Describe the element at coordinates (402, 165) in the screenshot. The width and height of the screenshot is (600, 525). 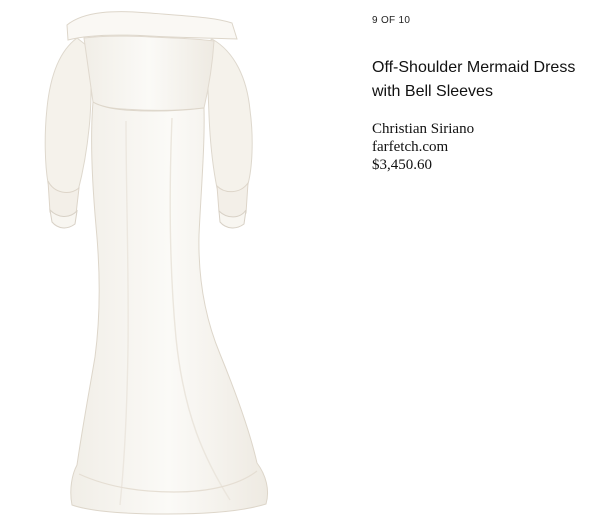
I see `product-price: $3,450.60` at that location.